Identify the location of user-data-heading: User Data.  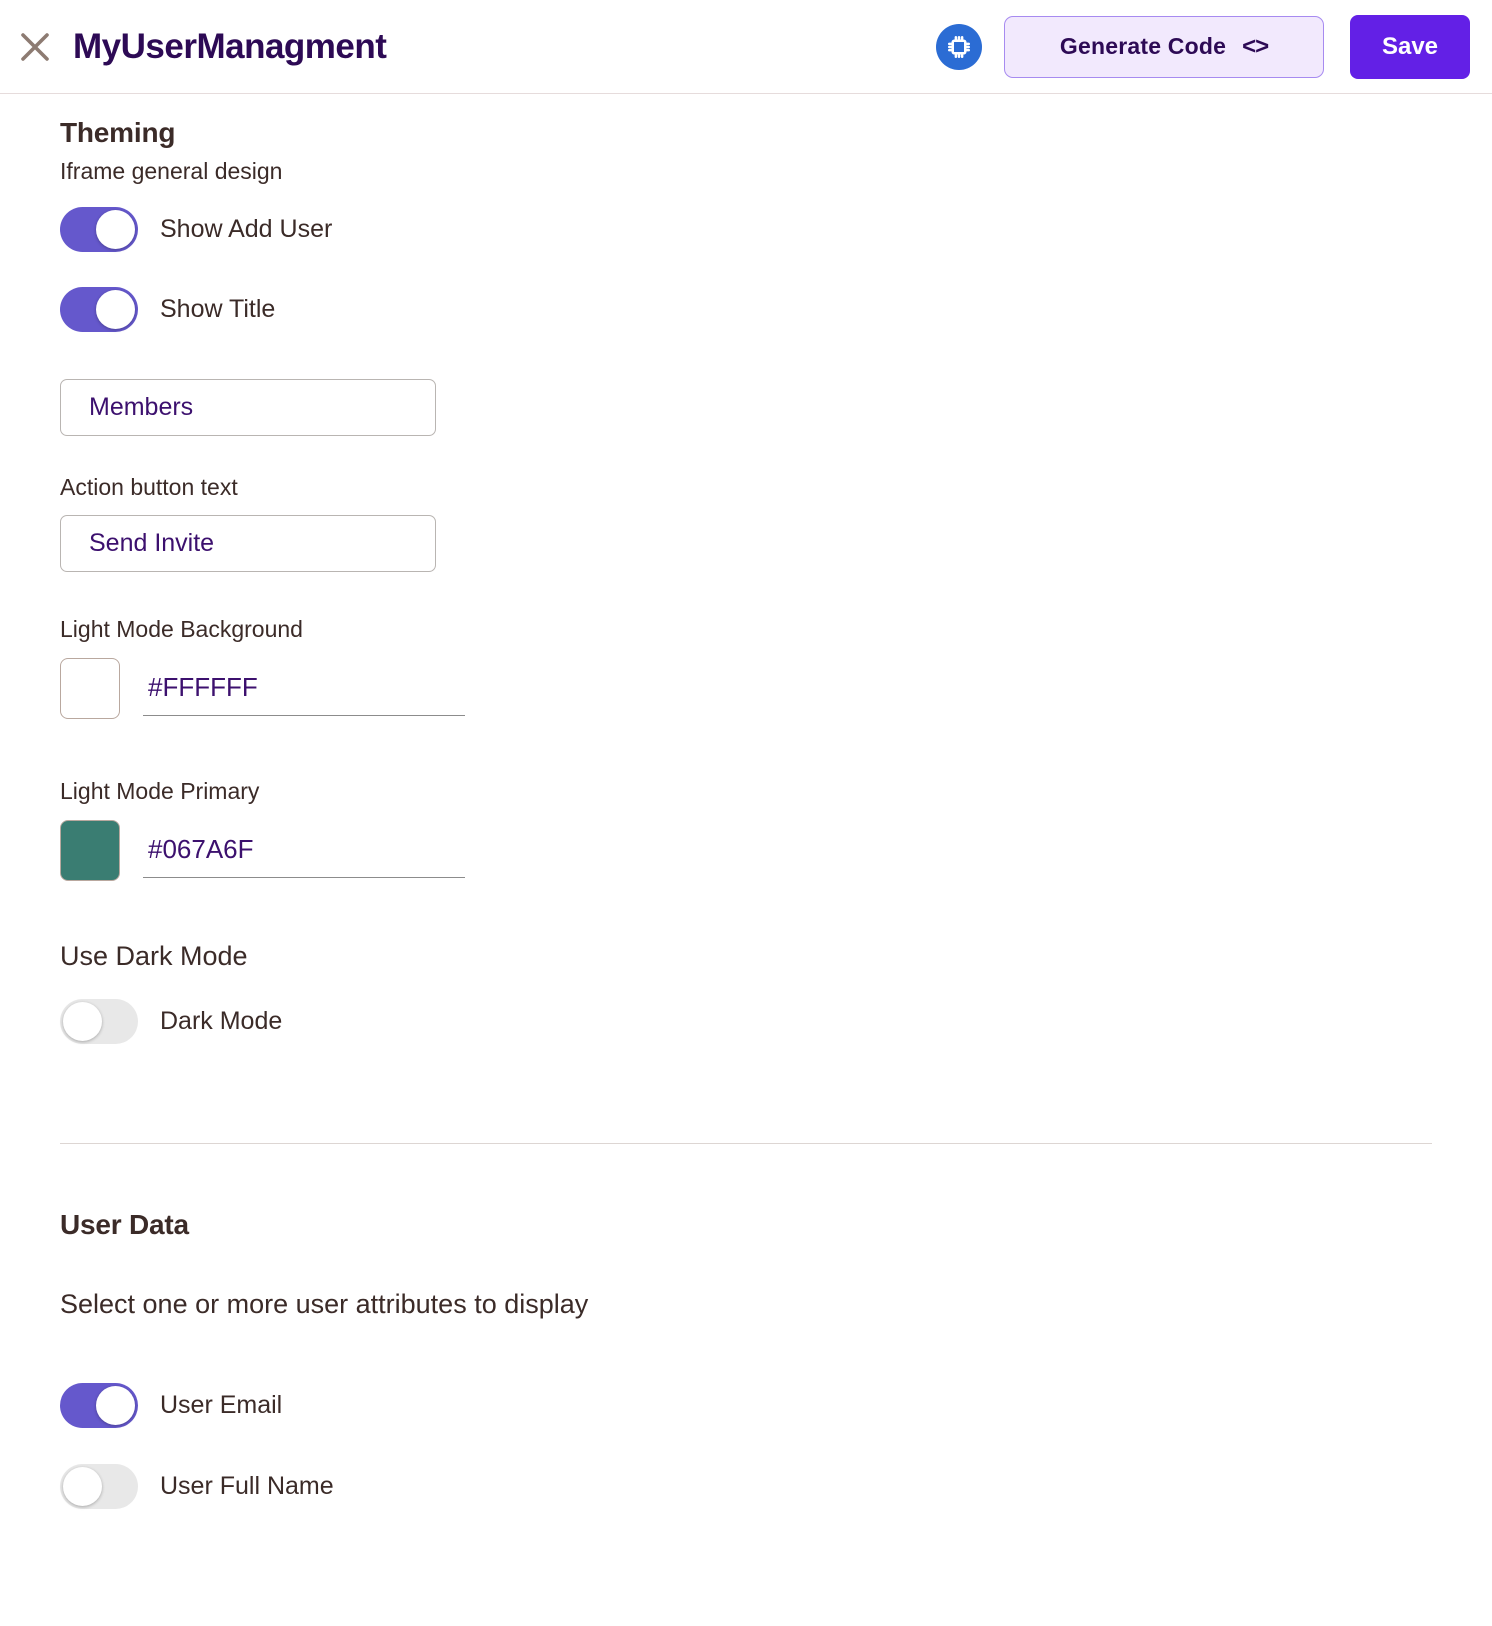
(124, 1224).